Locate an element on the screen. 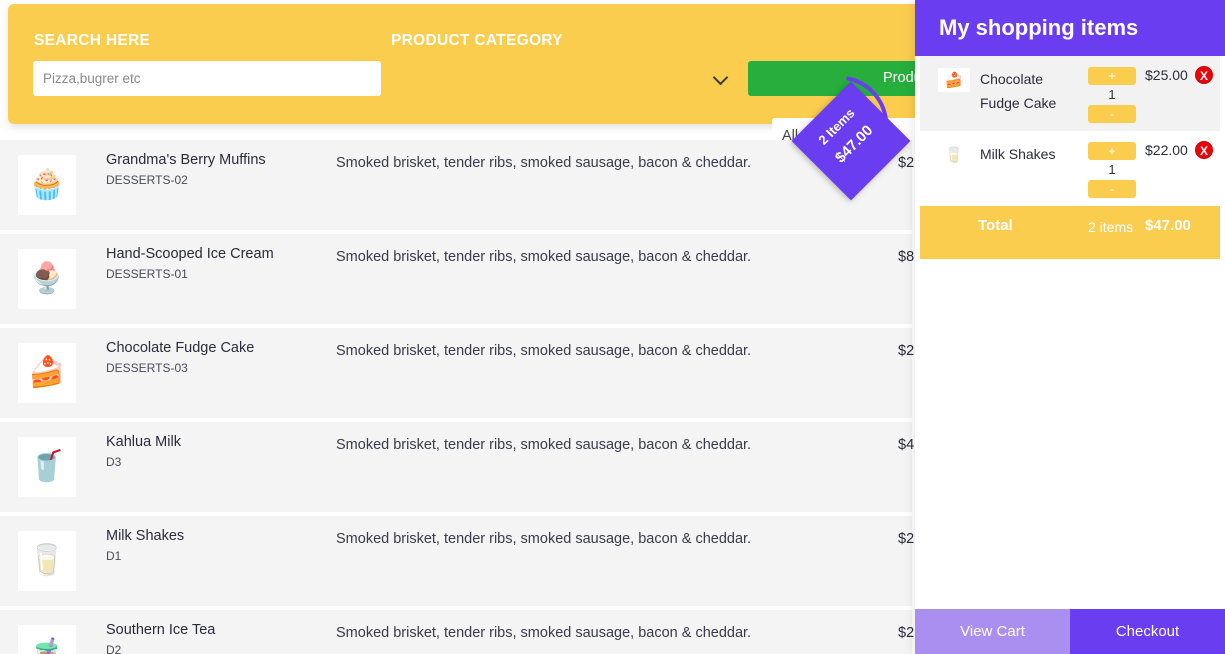 Image resolution: width=1225 pixels, height=654 pixels. total-item-count: 2 items is located at coordinates (1111, 227).